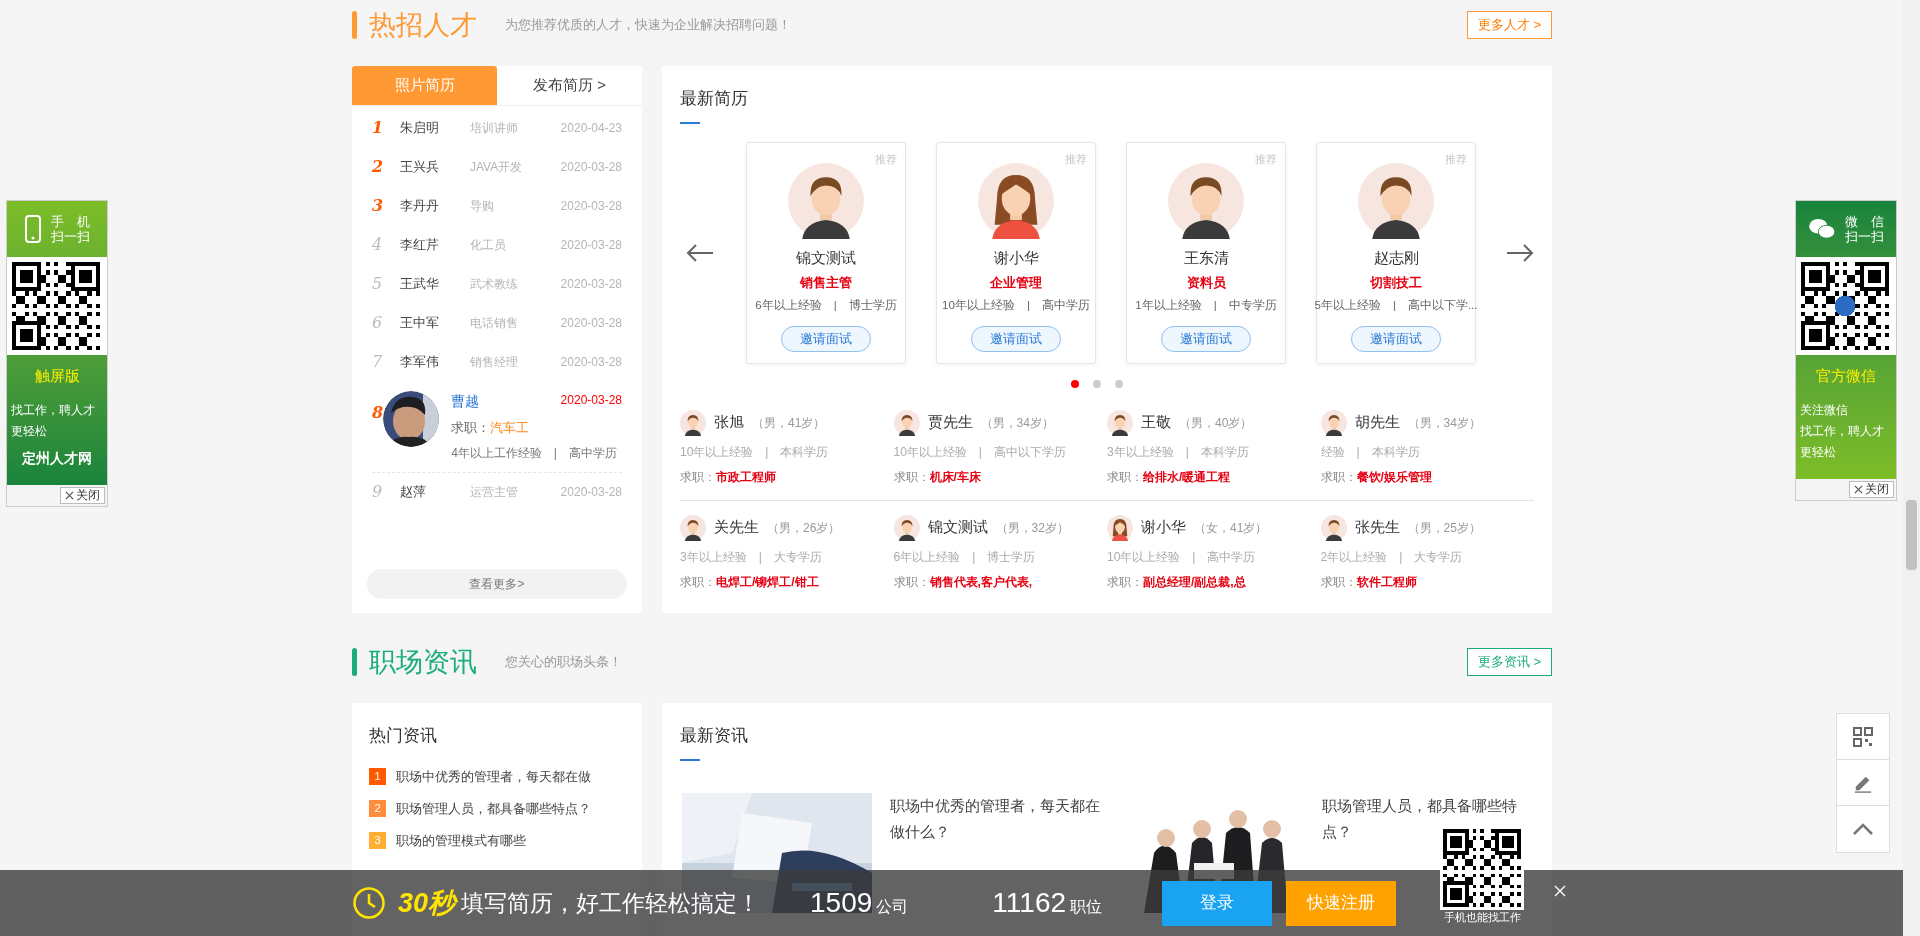 Image resolution: width=1920 pixels, height=936 pixels. Describe the element at coordinates (435, 492) in the screenshot. I see `candidate-name: 赵萍` at that location.